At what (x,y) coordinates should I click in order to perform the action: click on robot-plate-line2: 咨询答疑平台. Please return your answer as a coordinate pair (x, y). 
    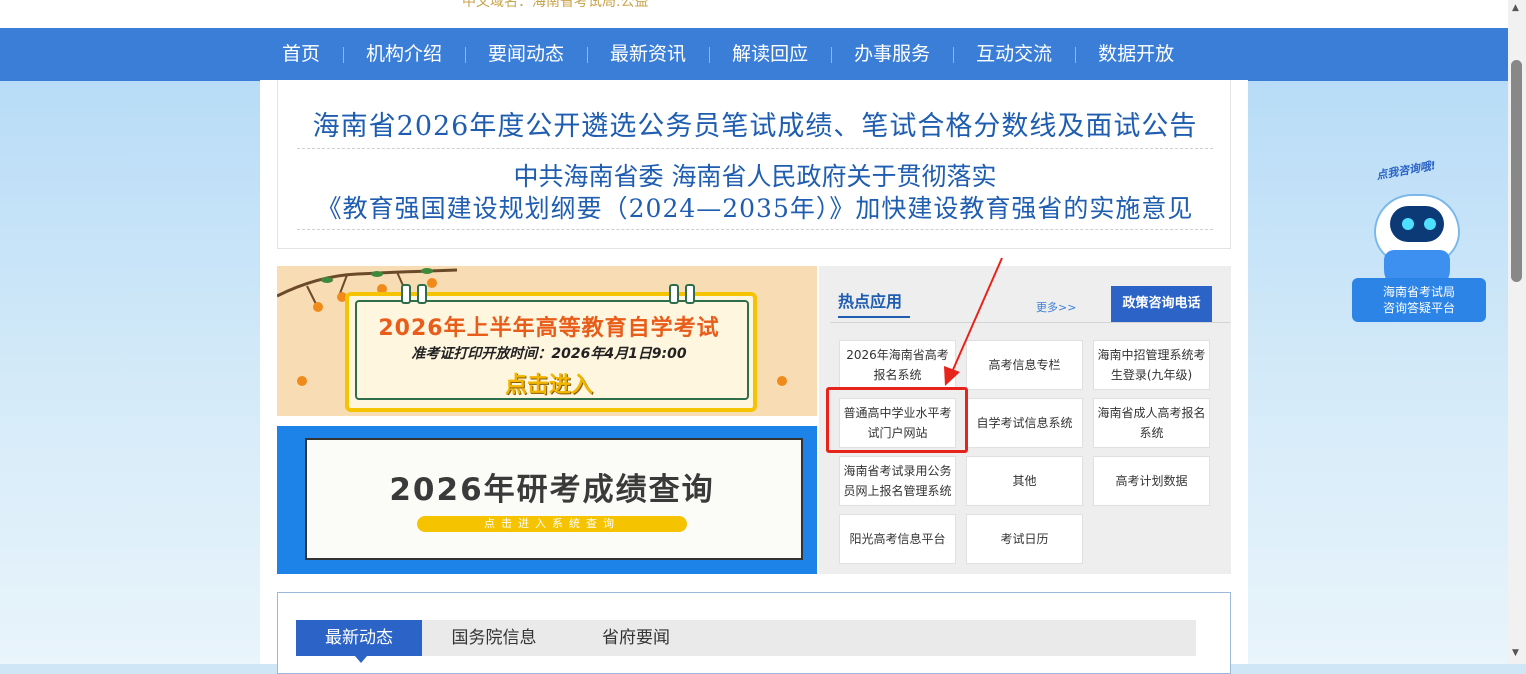
    Looking at the image, I should click on (1418, 308).